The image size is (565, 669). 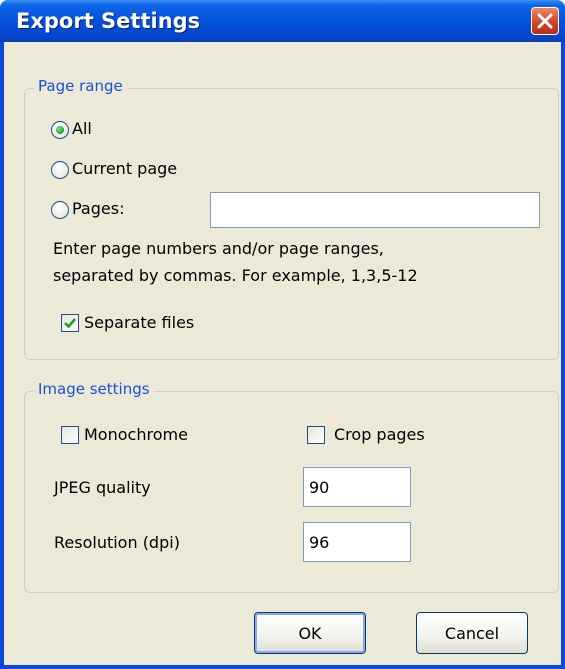 I want to click on separate-files-checkbox, so click(x=70, y=323).